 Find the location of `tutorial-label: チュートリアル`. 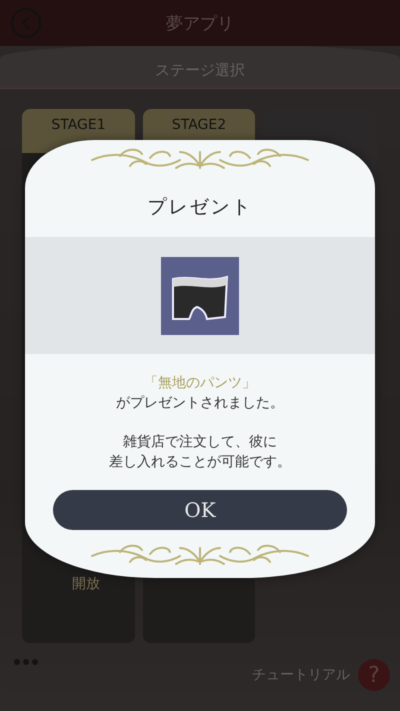

tutorial-label: チュートリアル is located at coordinates (301, 675).